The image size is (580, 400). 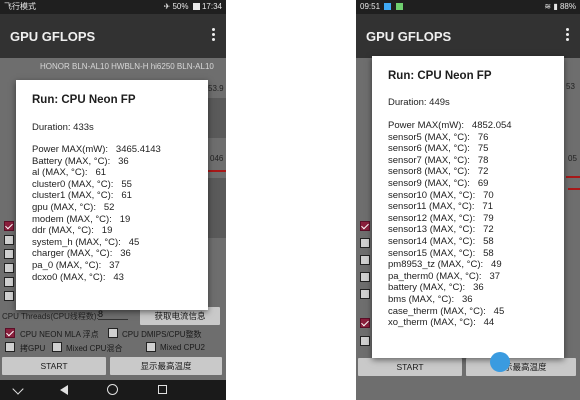 I want to click on battery-icon: ▮, so click(x=555, y=6).